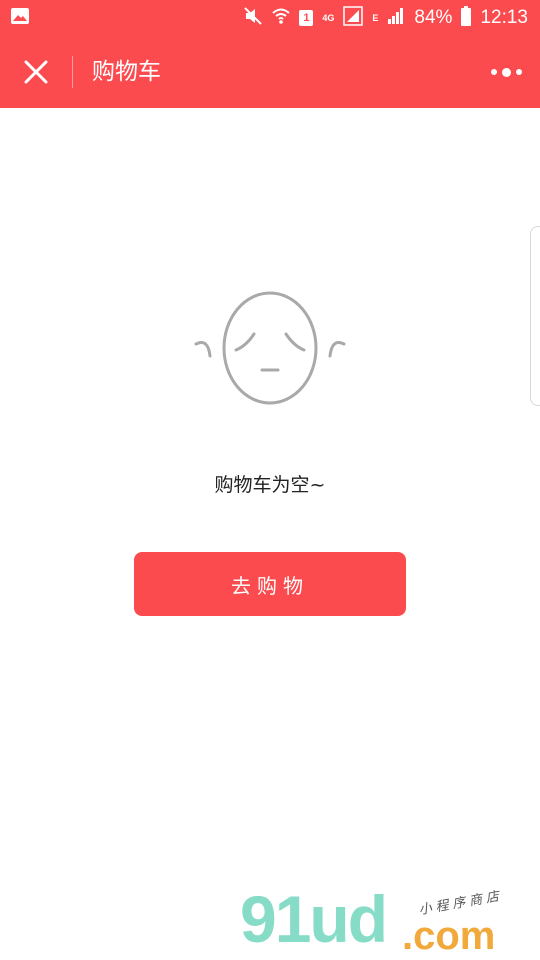  I want to click on battery-icon, so click(466, 18).